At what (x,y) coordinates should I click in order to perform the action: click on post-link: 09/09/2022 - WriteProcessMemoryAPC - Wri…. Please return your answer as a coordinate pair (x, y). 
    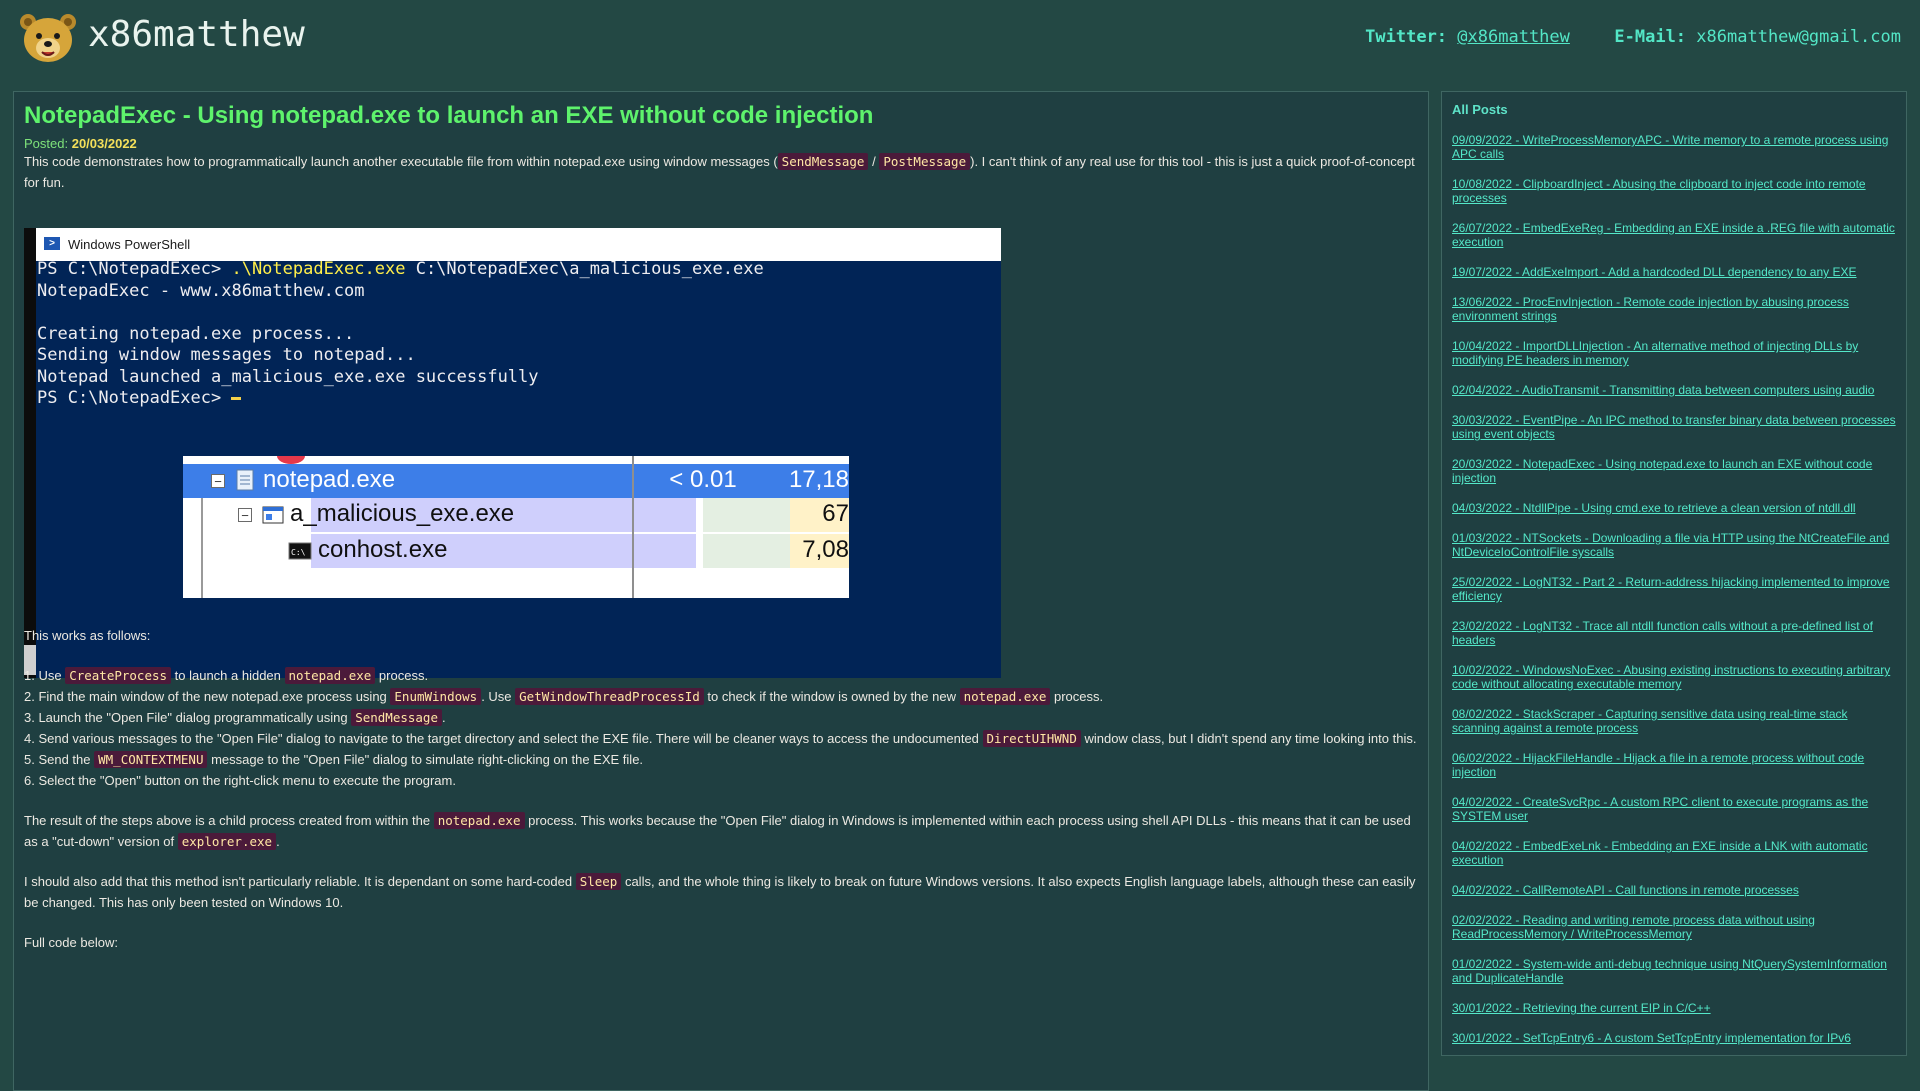
    Looking at the image, I should click on (1670, 147).